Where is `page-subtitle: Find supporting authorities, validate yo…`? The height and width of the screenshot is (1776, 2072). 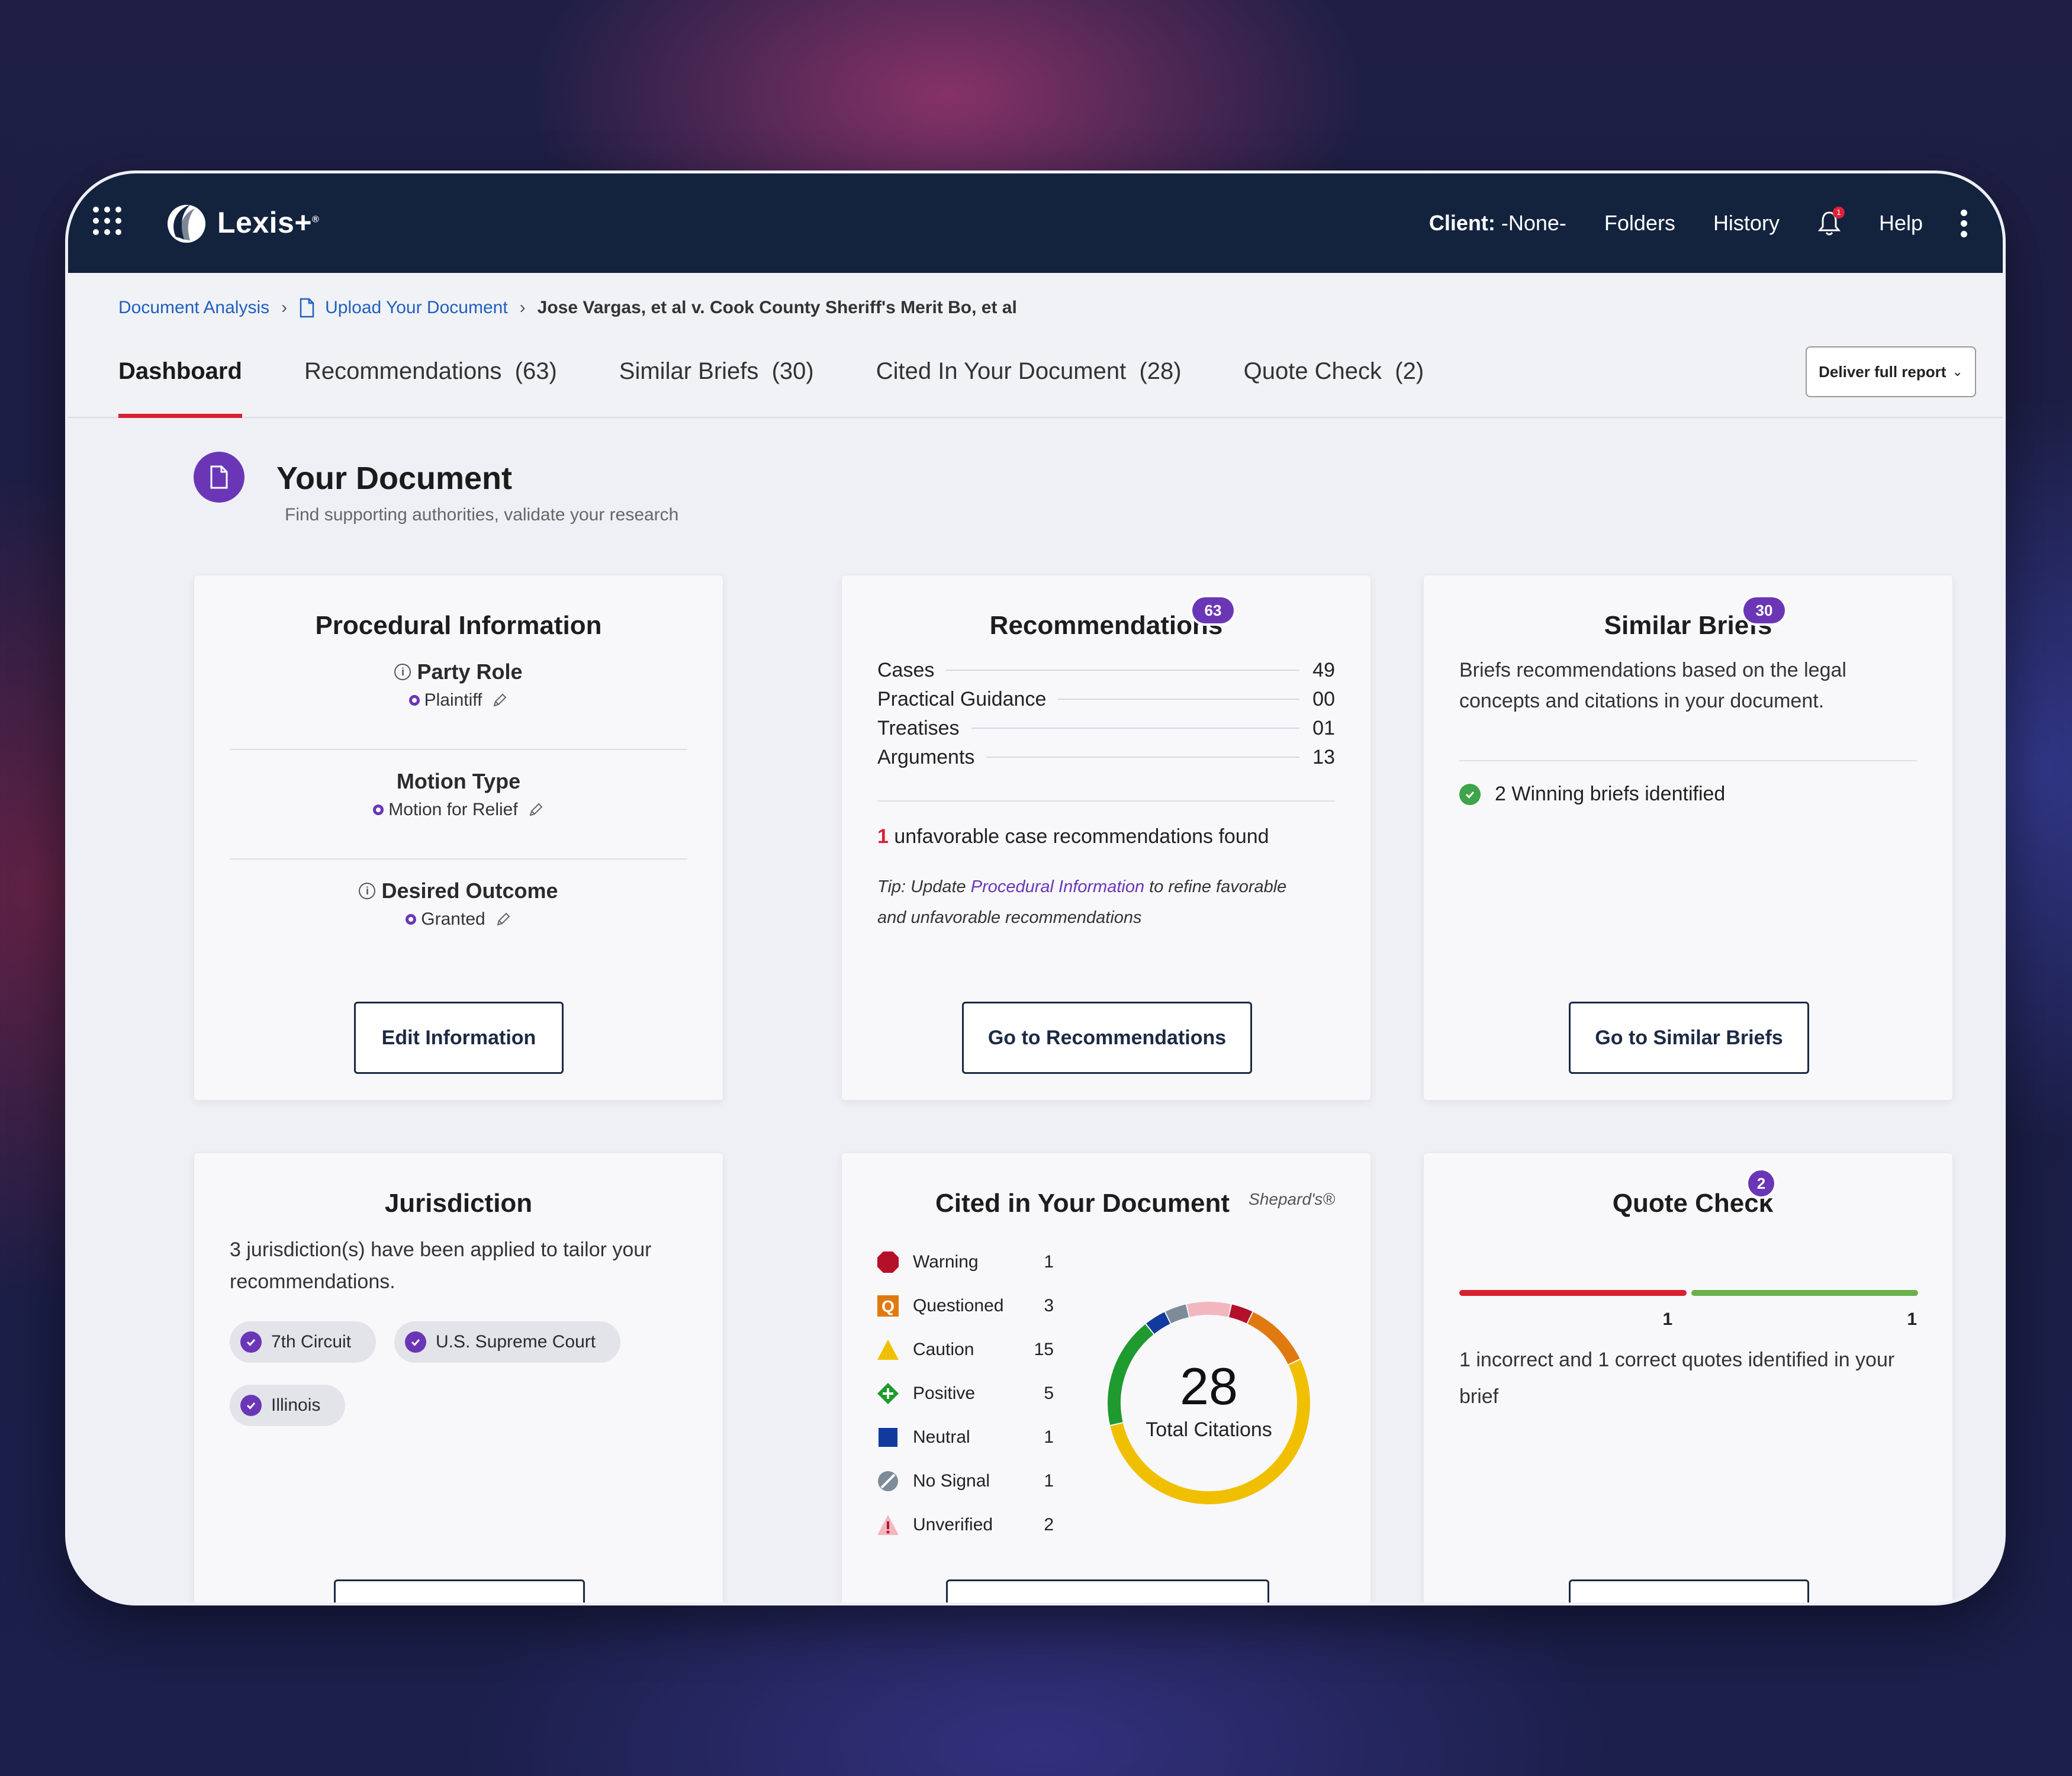 page-subtitle: Find supporting authorities, validate yo… is located at coordinates (482, 515).